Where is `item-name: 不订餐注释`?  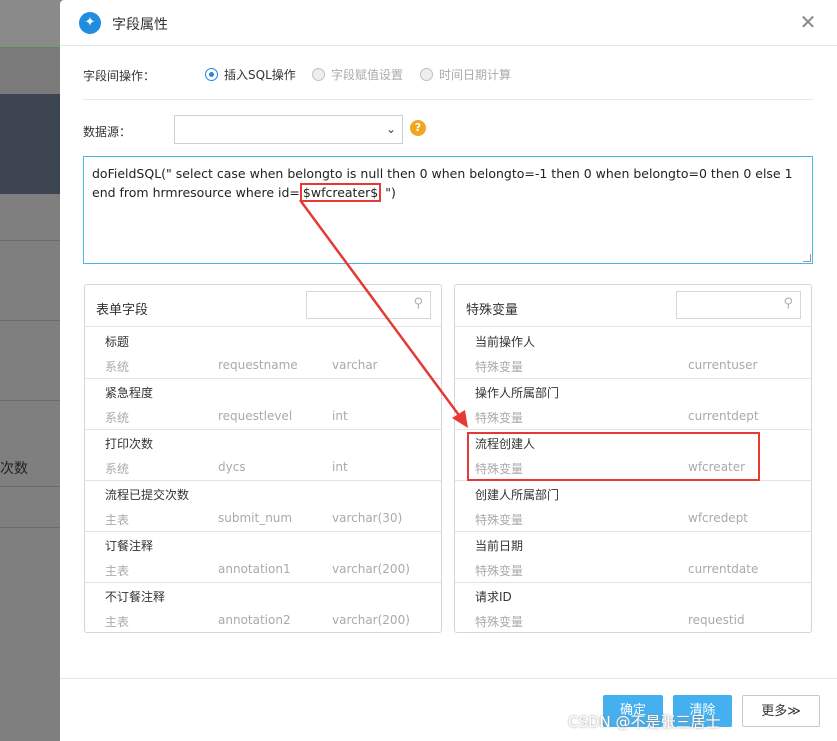 item-name: 不订餐注释 is located at coordinates (135, 597).